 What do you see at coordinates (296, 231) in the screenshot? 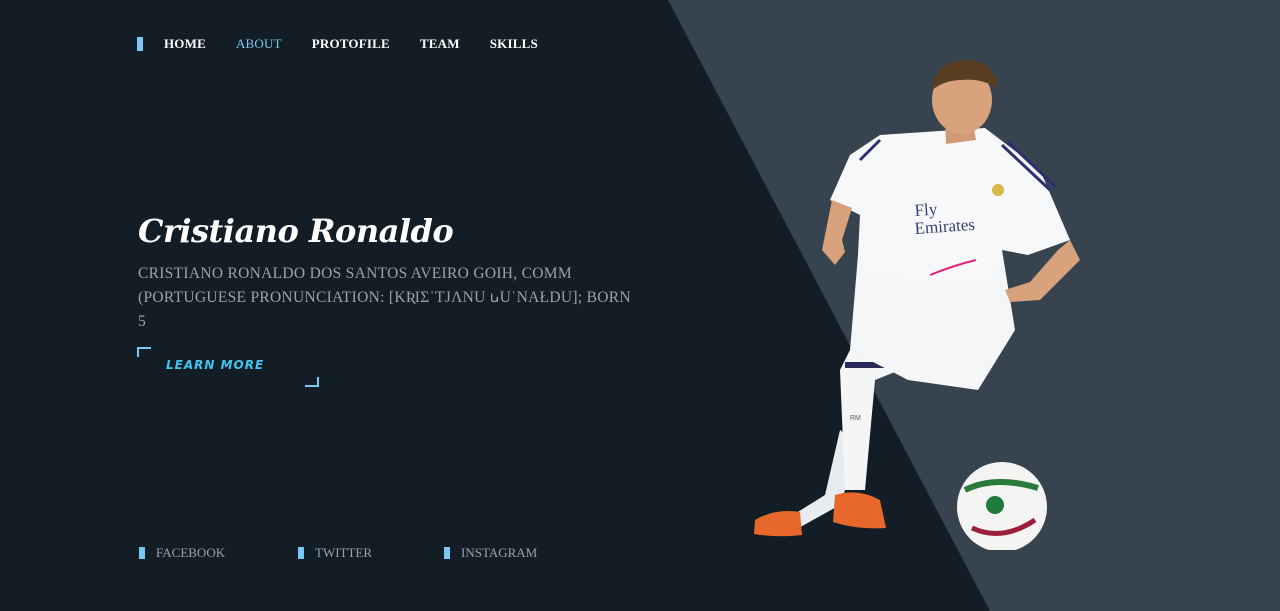
I see `hero-title: Cristiano Ronaldo` at bounding box center [296, 231].